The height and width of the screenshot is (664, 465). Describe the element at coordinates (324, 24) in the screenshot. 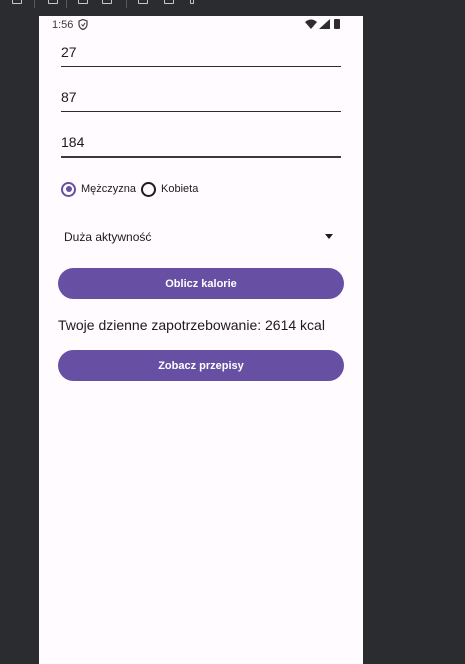

I see `signal-icon` at that location.